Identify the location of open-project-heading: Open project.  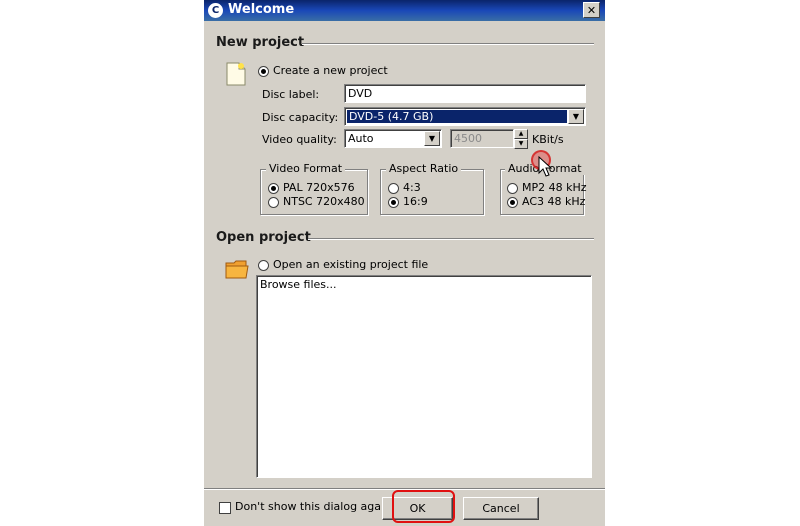
(263, 237).